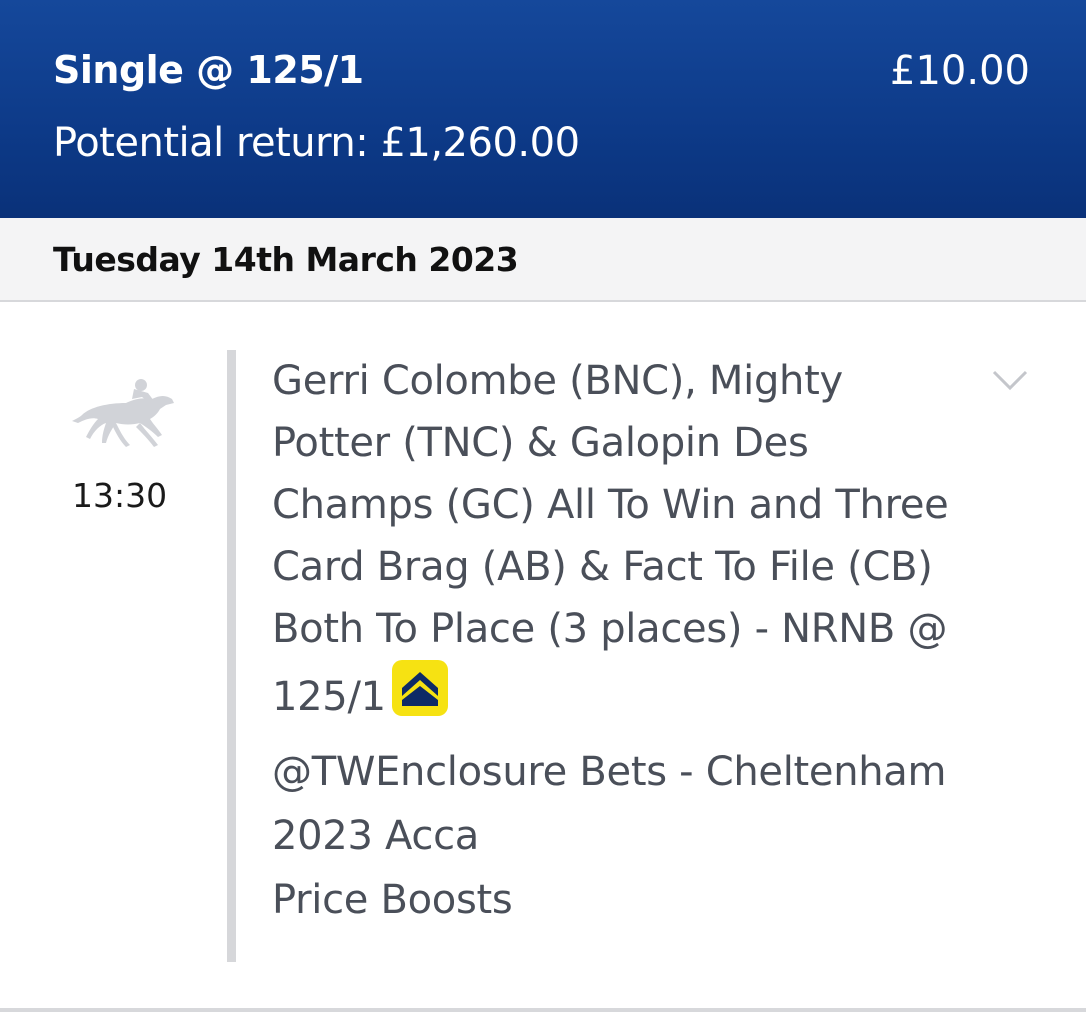  Describe the element at coordinates (208, 70) in the screenshot. I see `bet-type-label: Single @ 125/1` at that location.